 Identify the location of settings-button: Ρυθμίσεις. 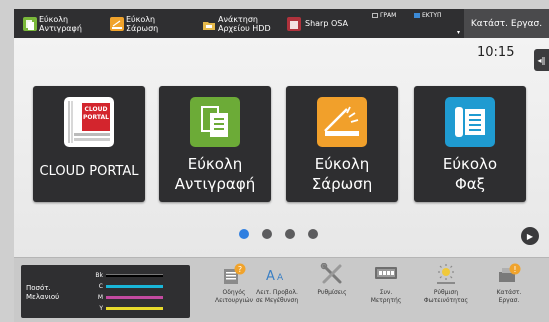
(332, 279).